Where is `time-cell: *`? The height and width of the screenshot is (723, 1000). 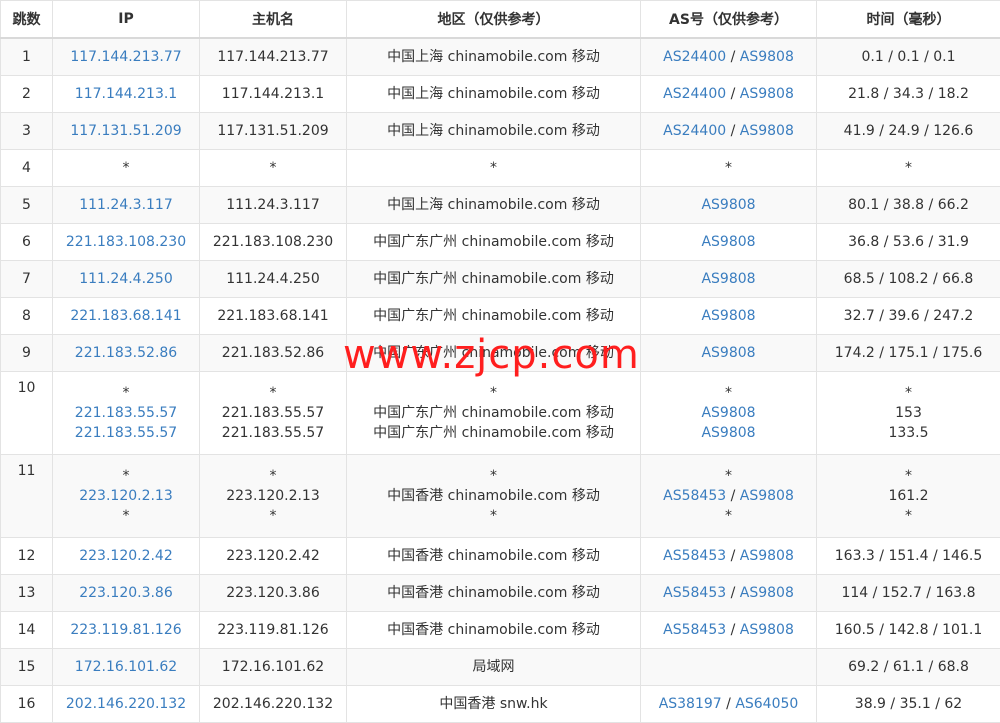
time-cell: * is located at coordinates (908, 168).